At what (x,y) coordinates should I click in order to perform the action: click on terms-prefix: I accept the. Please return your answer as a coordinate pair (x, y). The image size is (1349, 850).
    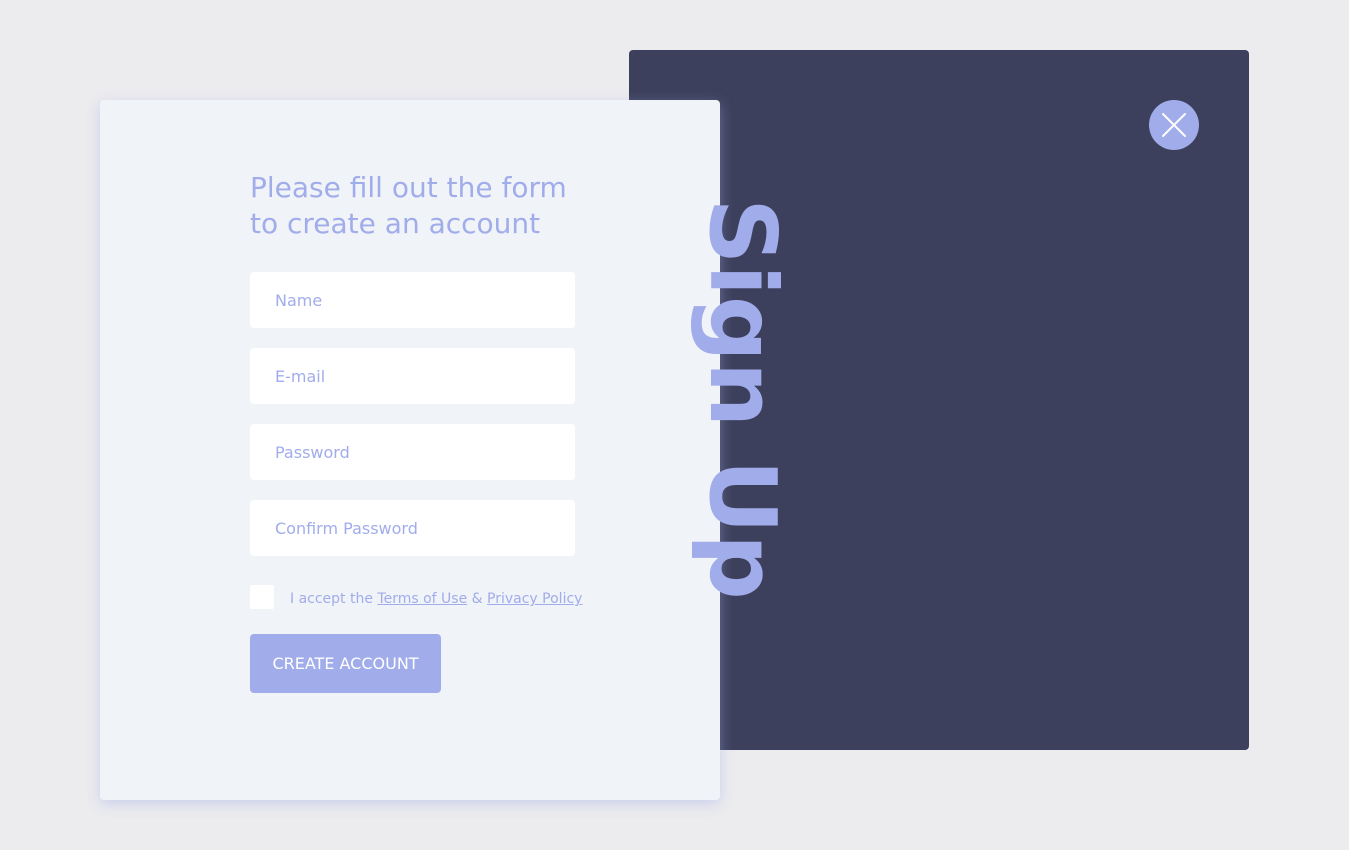
    Looking at the image, I should click on (331, 599).